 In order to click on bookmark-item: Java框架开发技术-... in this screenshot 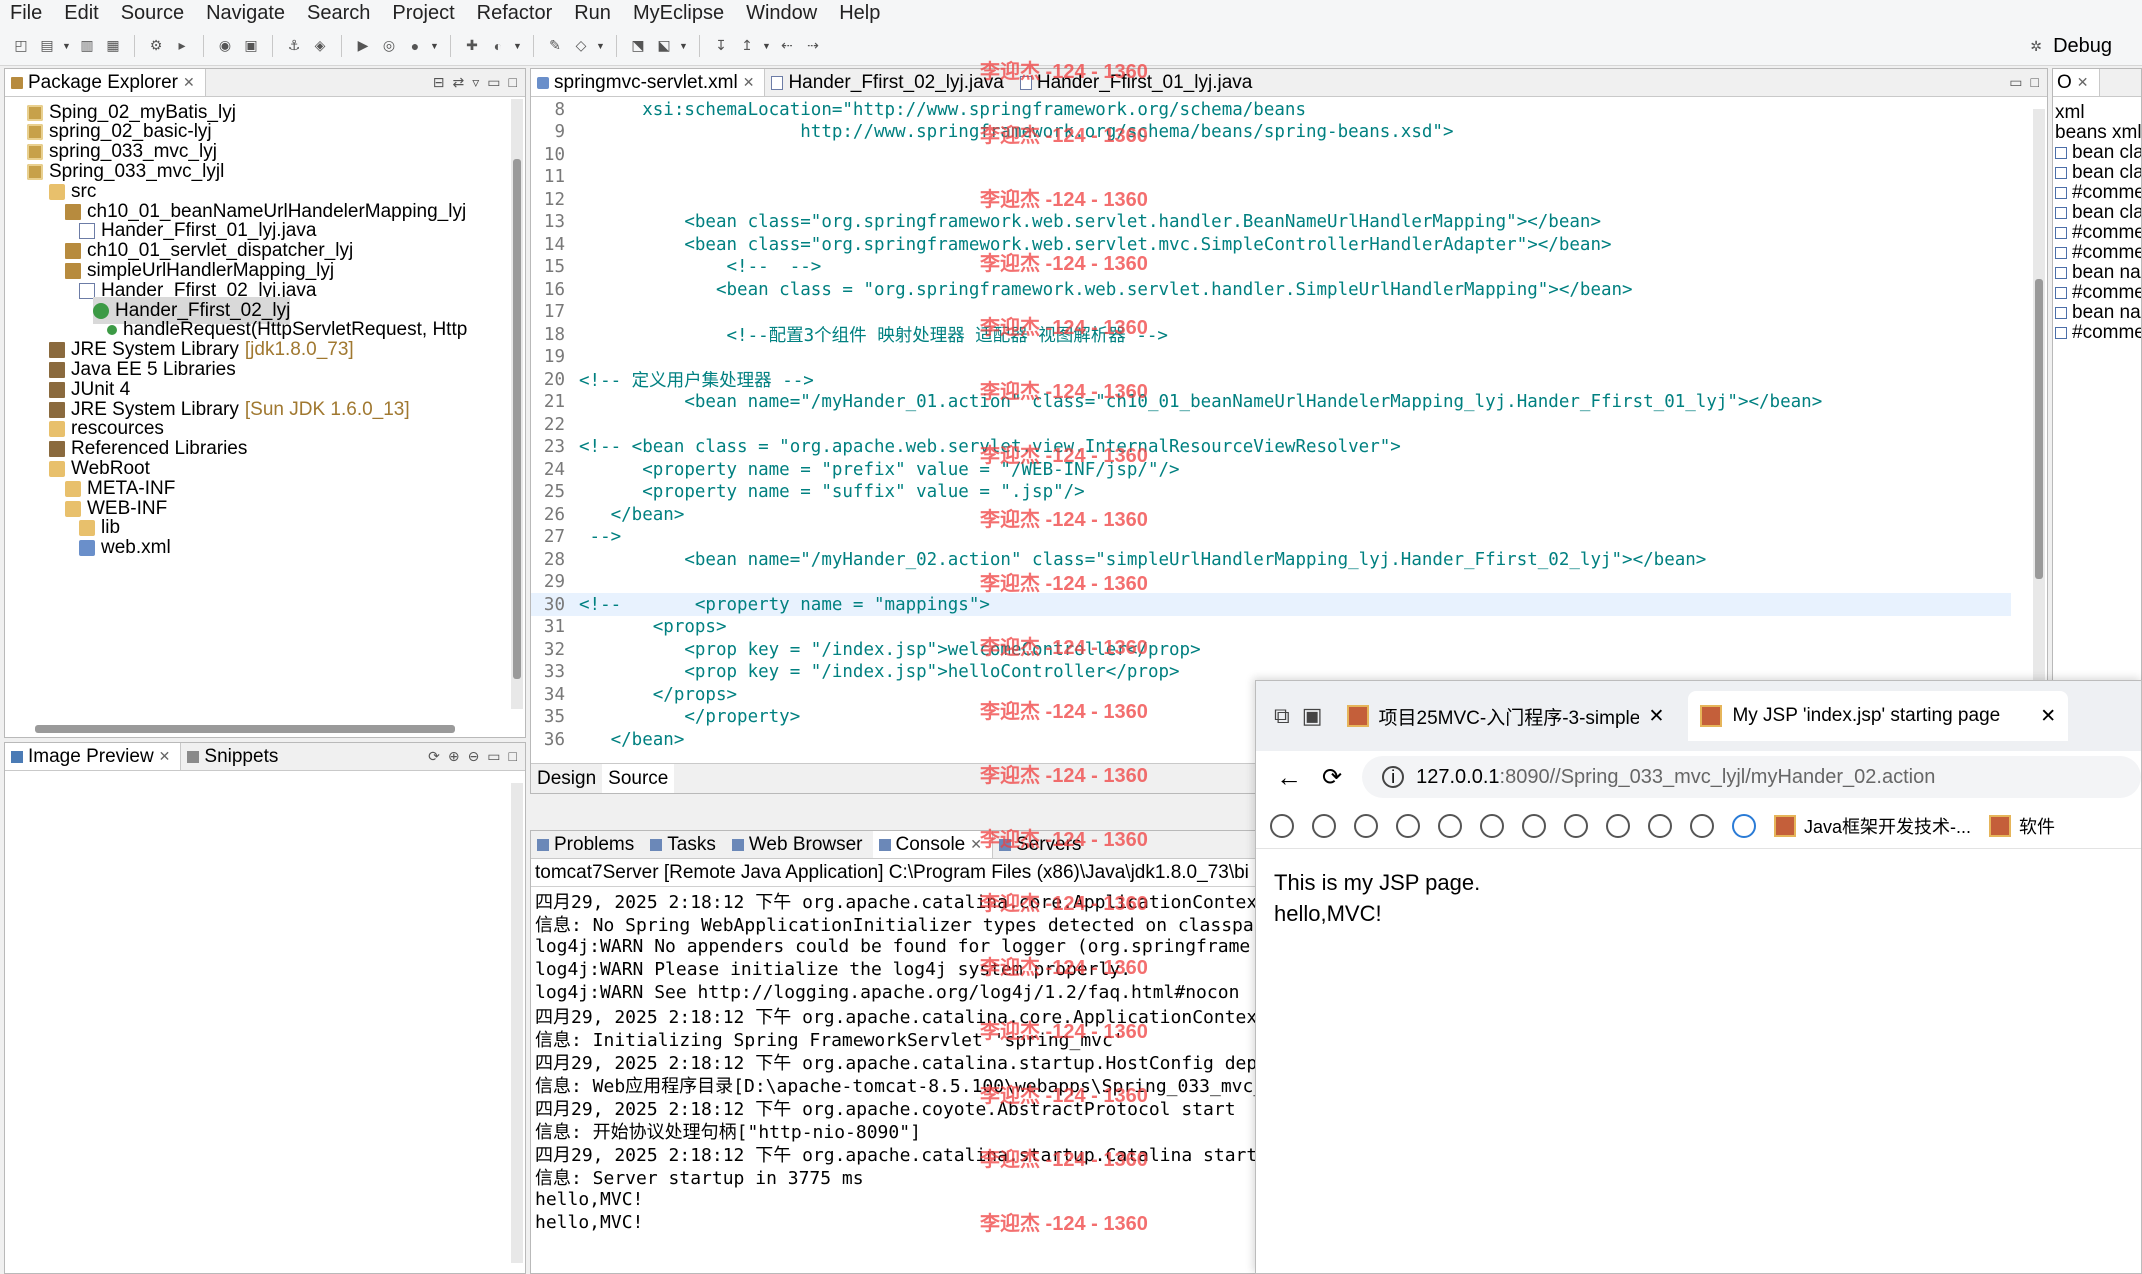, I will do `click(1872, 826)`.